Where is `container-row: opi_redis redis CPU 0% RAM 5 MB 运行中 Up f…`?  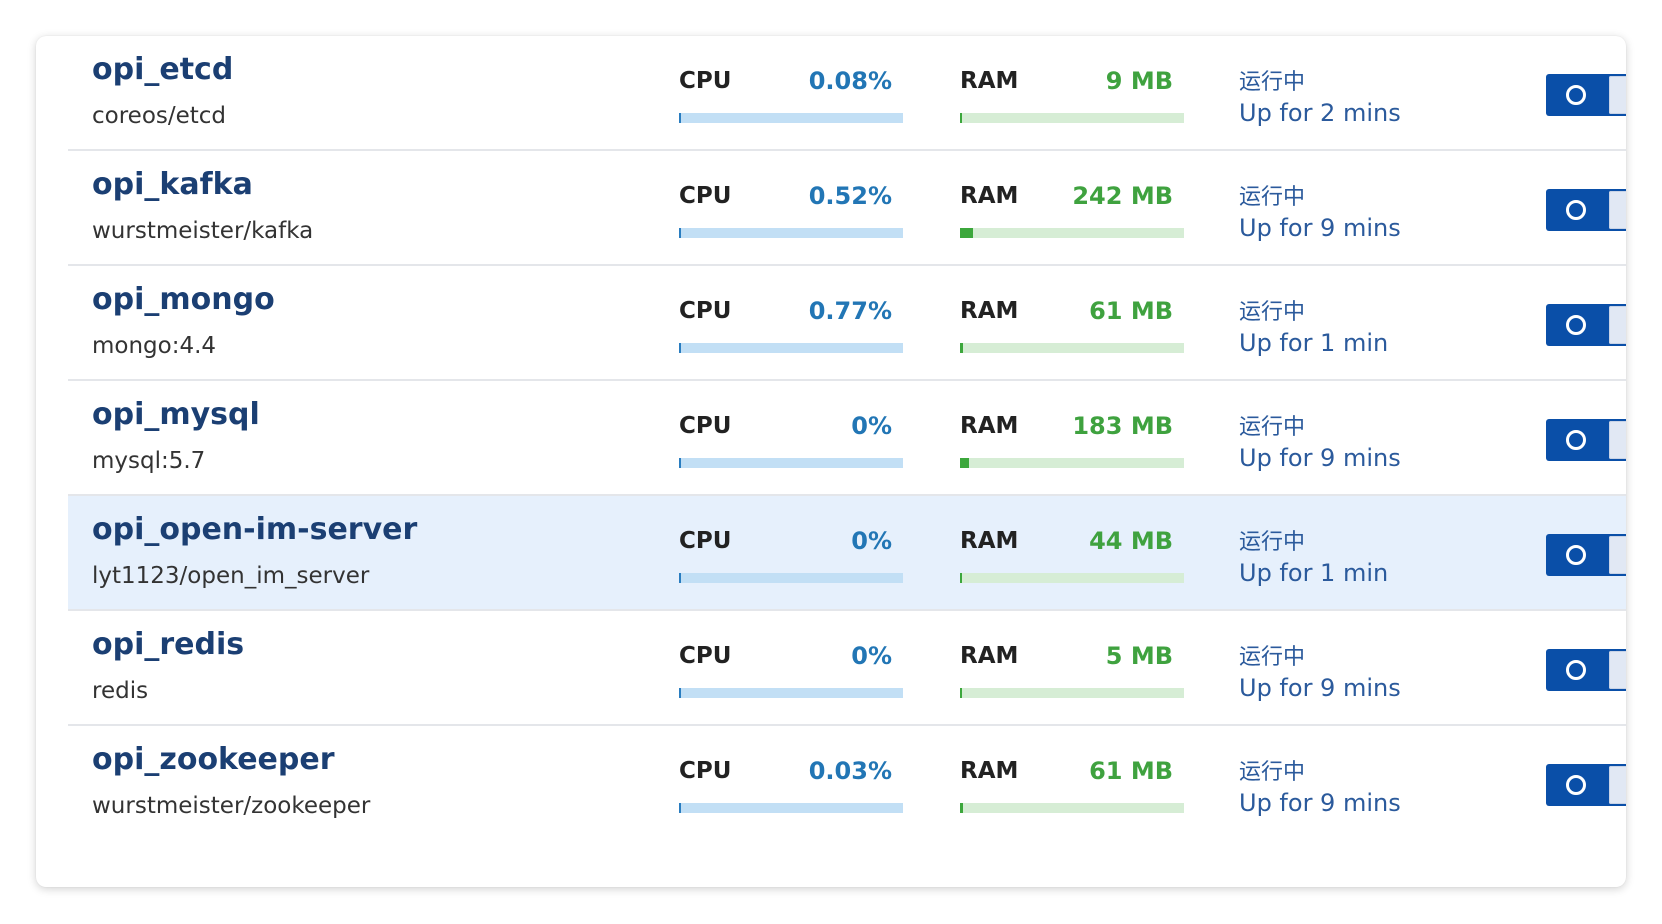
container-row: opi_redis redis CPU 0% RAM 5 MB 运行中 Up f… is located at coordinates (847, 668).